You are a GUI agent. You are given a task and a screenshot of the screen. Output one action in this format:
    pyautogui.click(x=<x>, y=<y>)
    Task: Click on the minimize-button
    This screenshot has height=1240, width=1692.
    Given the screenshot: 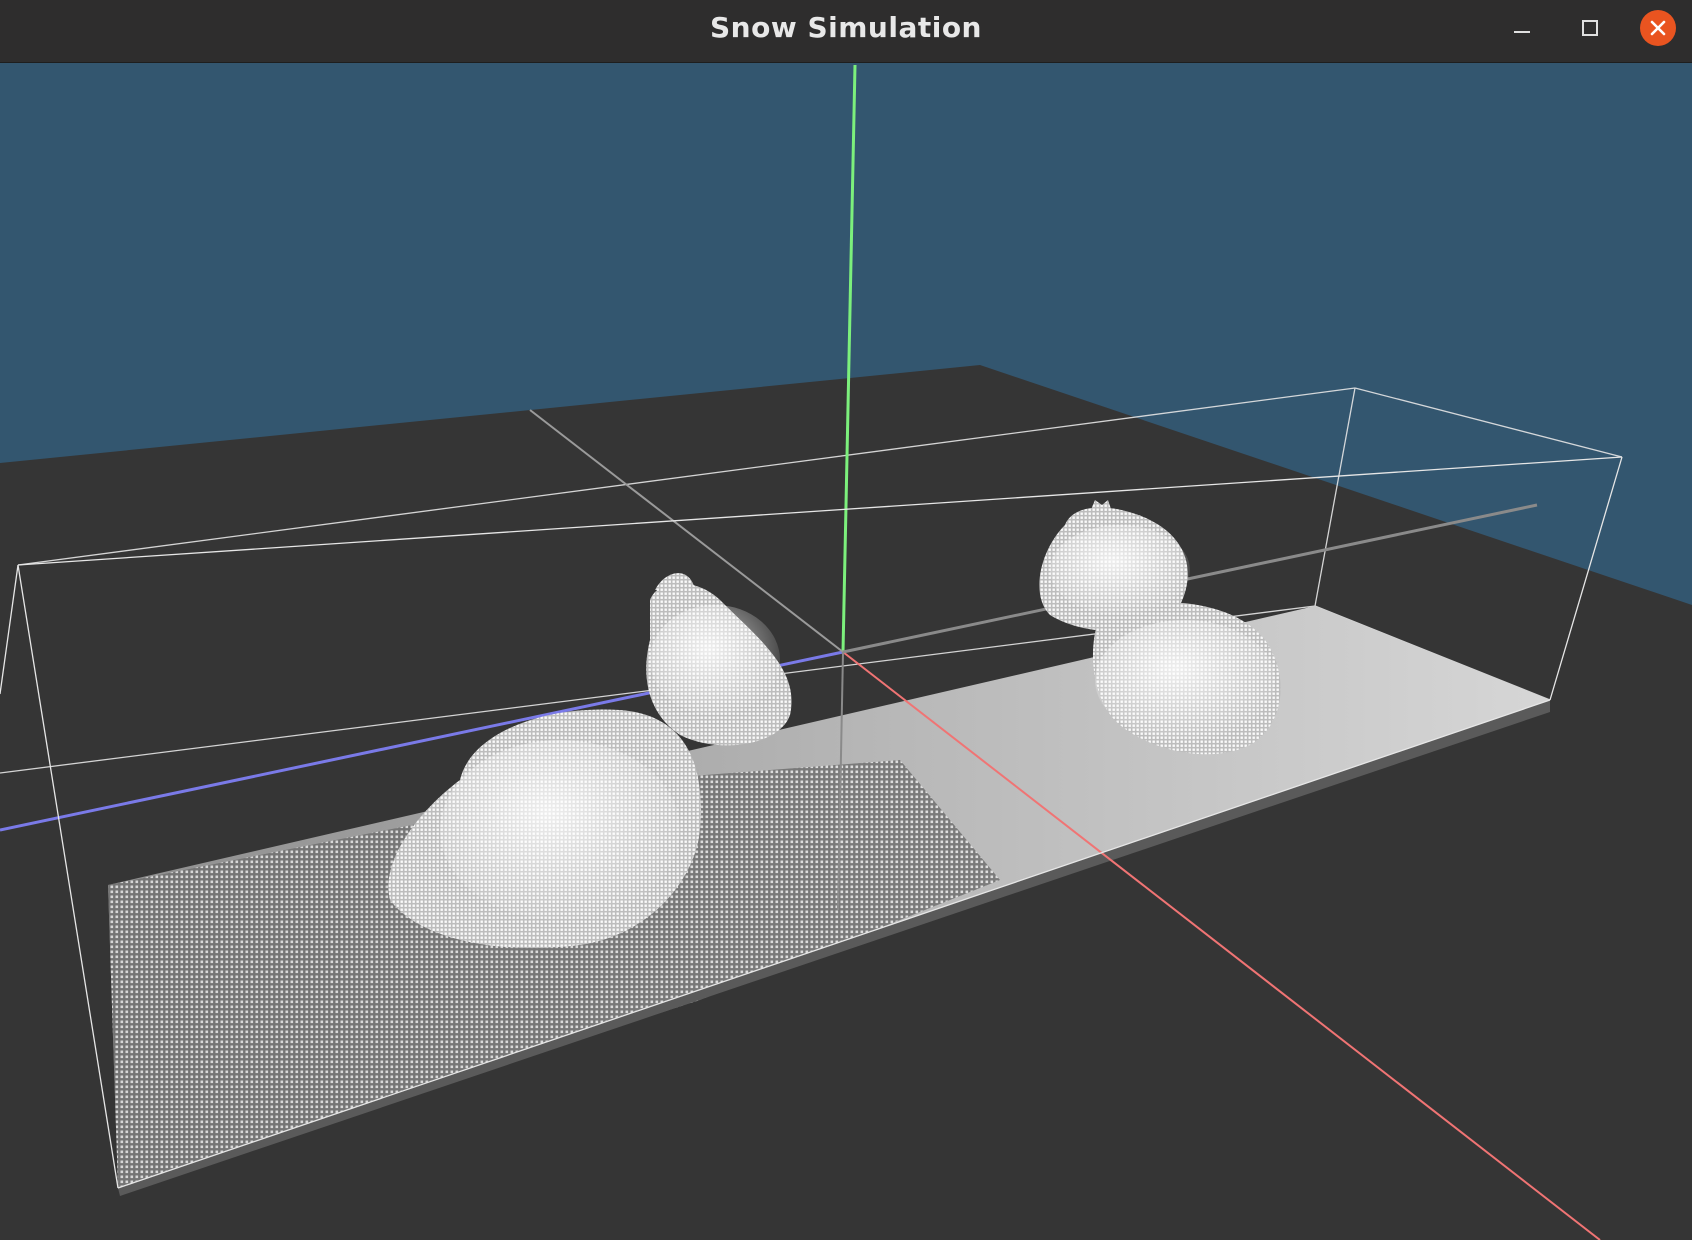 What is the action you would take?
    pyautogui.click(x=1522, y=28)
    